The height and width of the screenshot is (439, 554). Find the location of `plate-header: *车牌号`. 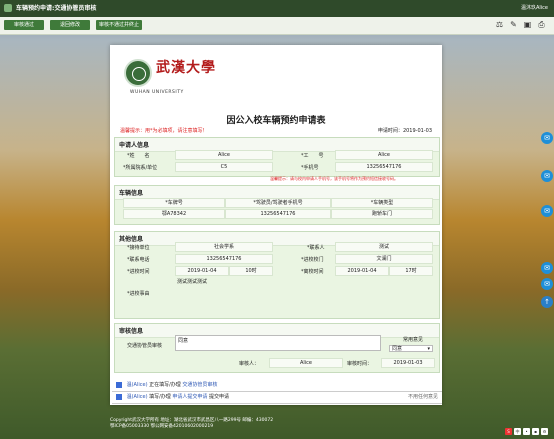

plate-header: *车牌号 is located at coordinates (174, 203).